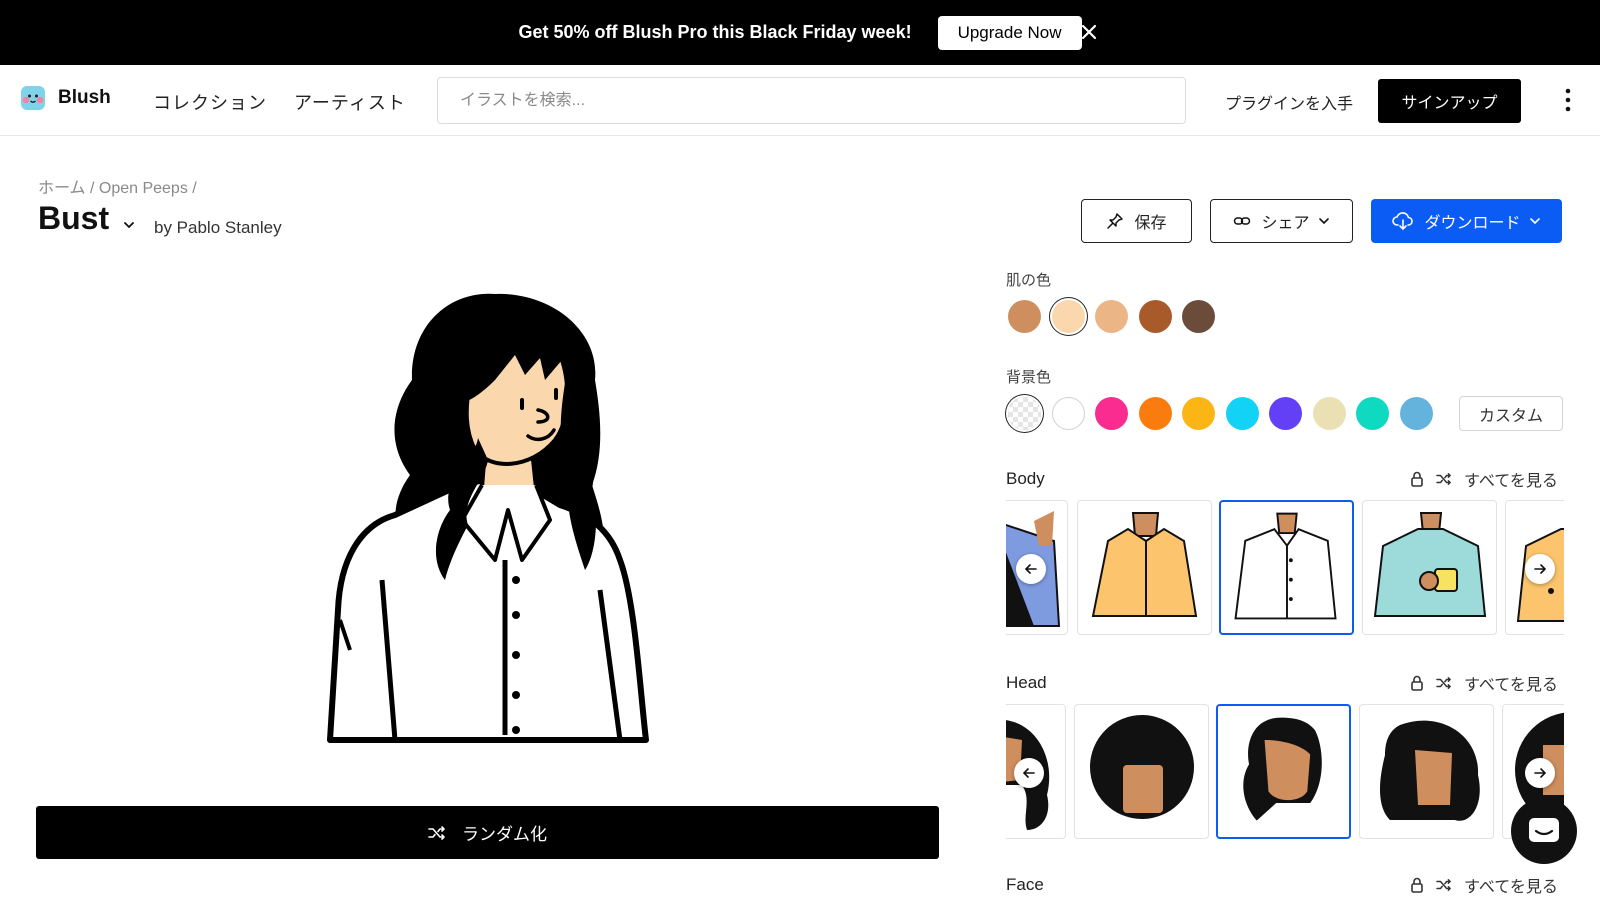  Describe the element at coordinates (1568, 100) in the screenshot. I see `more-menu-icon` at that location.